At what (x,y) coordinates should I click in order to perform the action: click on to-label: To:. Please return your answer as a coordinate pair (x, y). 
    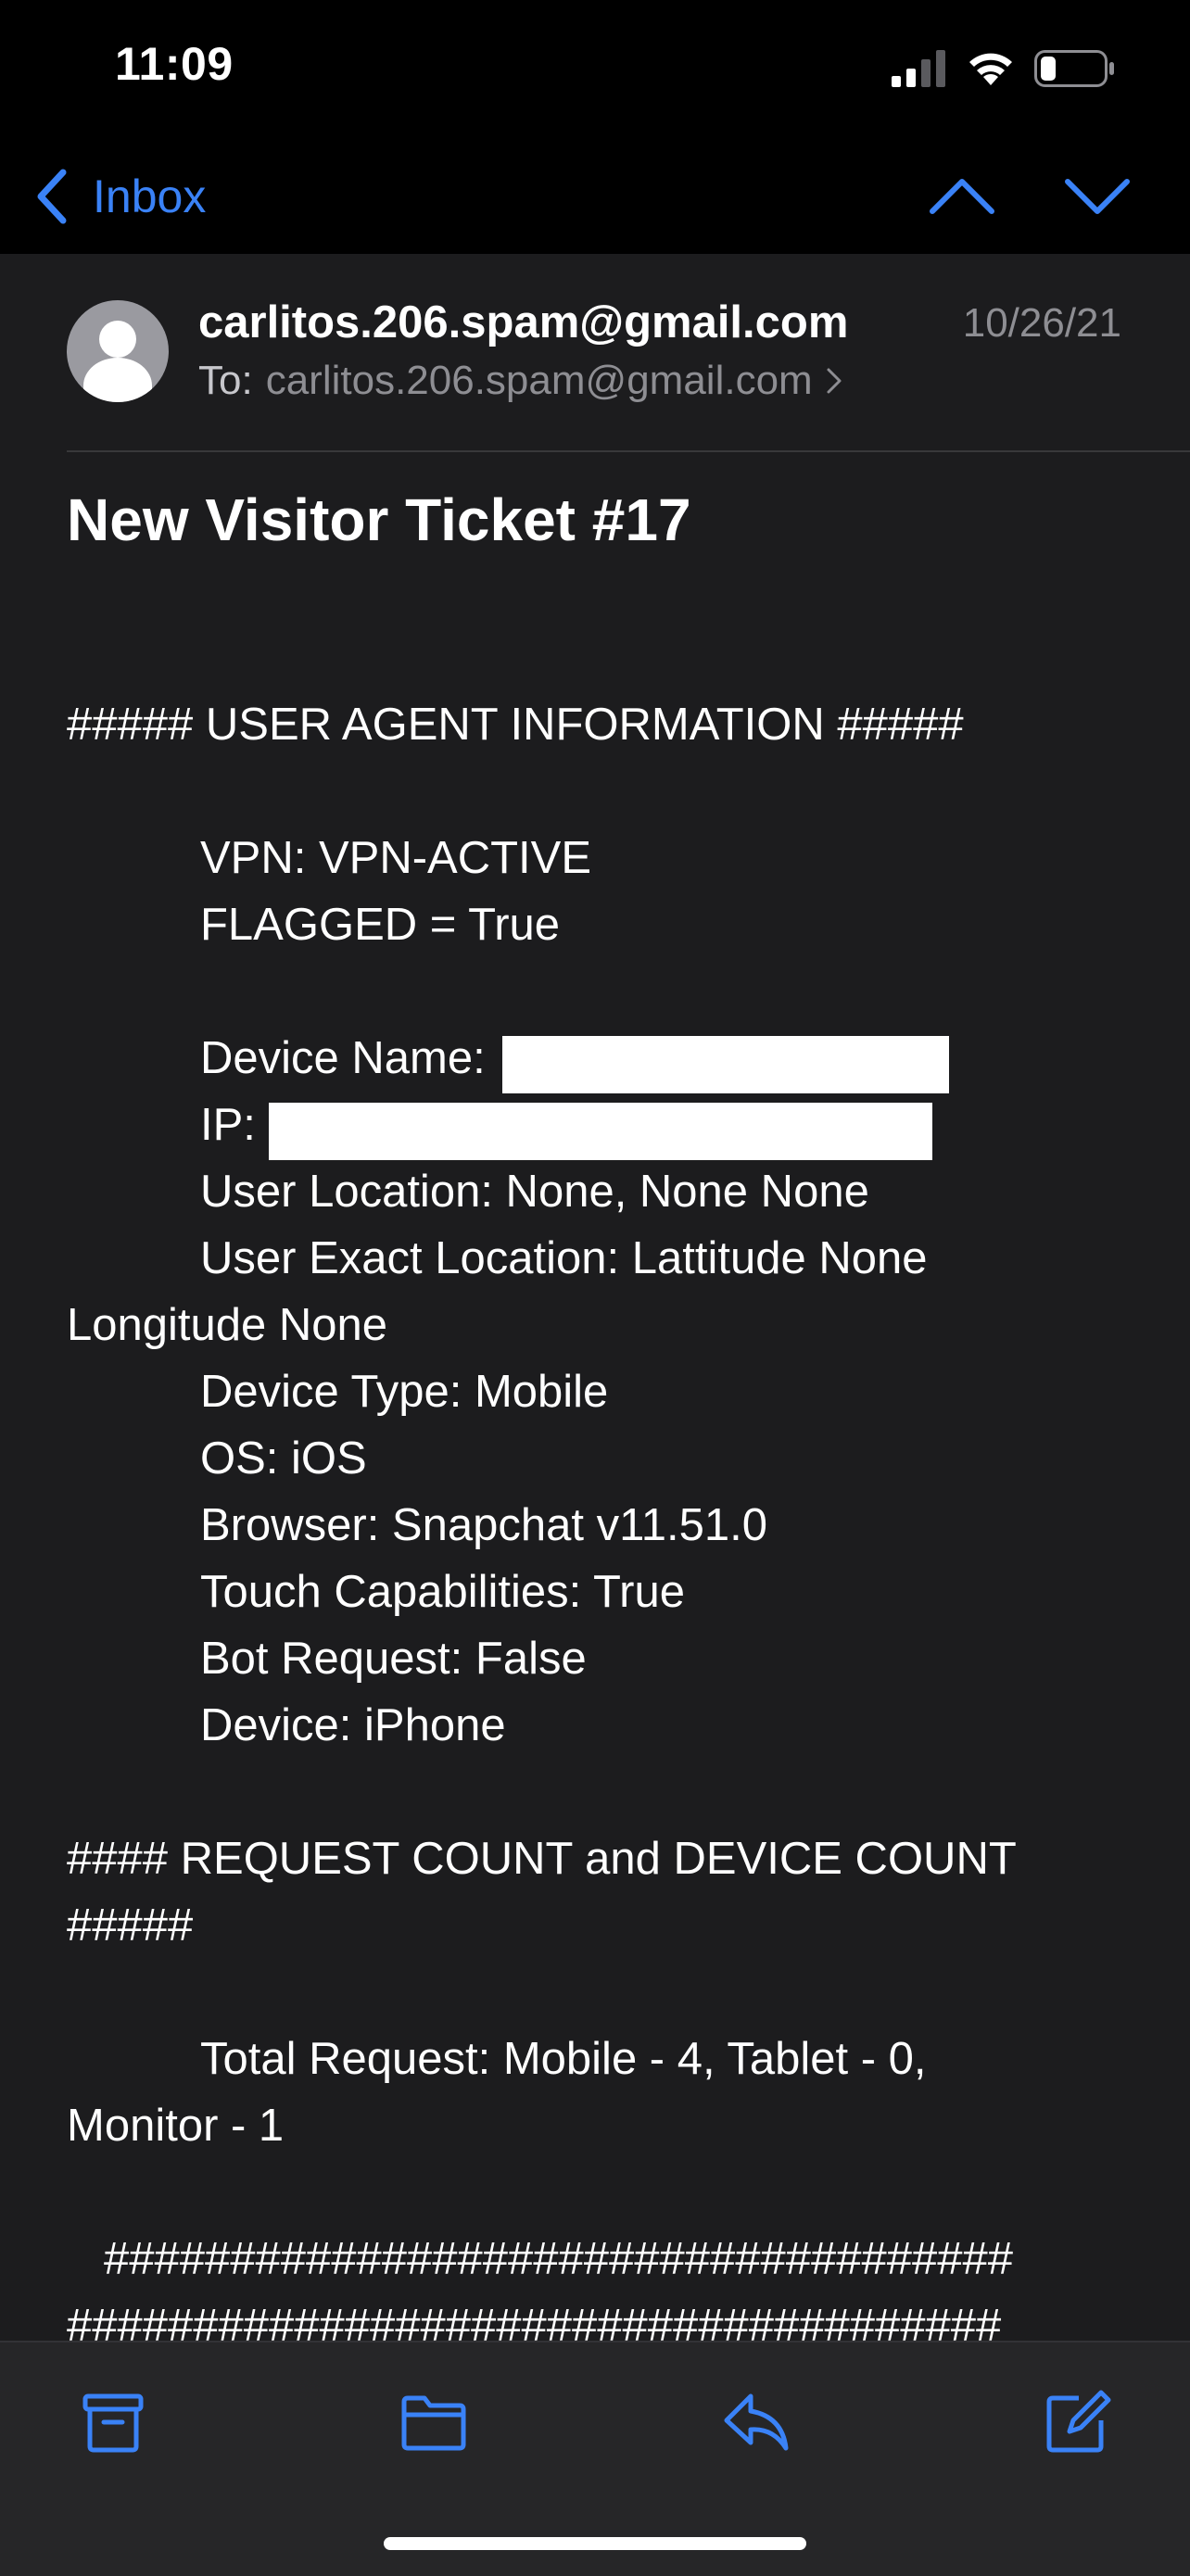
    Looking at the image, I should click on (225, 380).